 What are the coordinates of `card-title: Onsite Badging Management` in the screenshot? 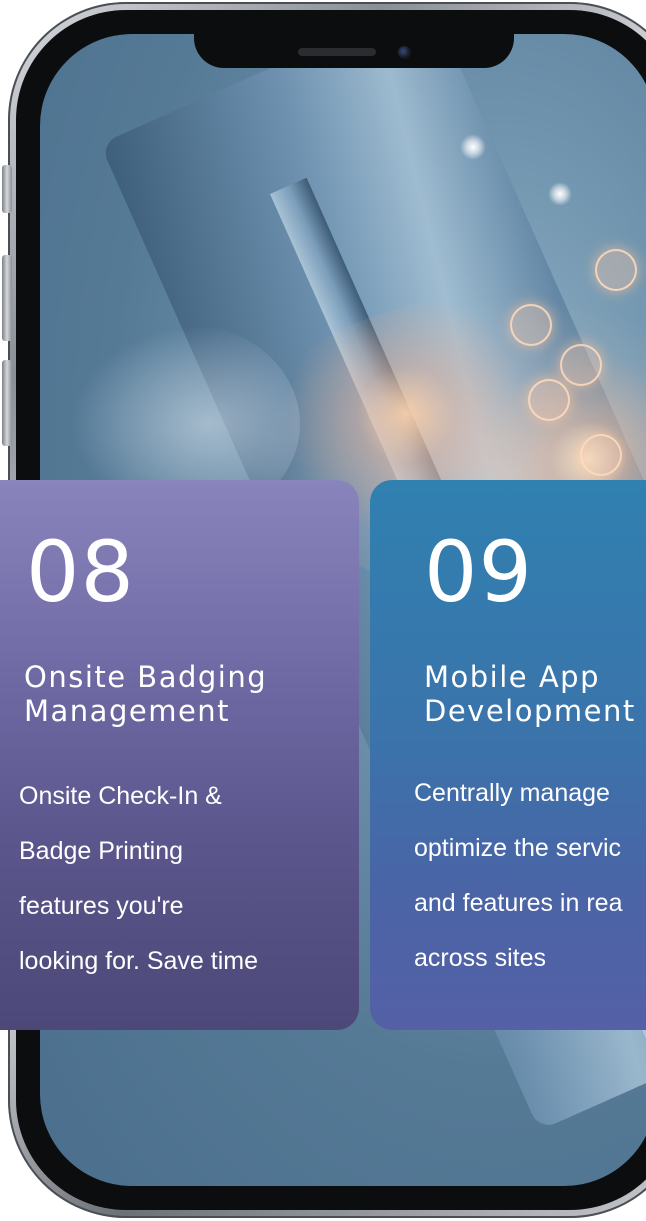 It's located at (146, 694).